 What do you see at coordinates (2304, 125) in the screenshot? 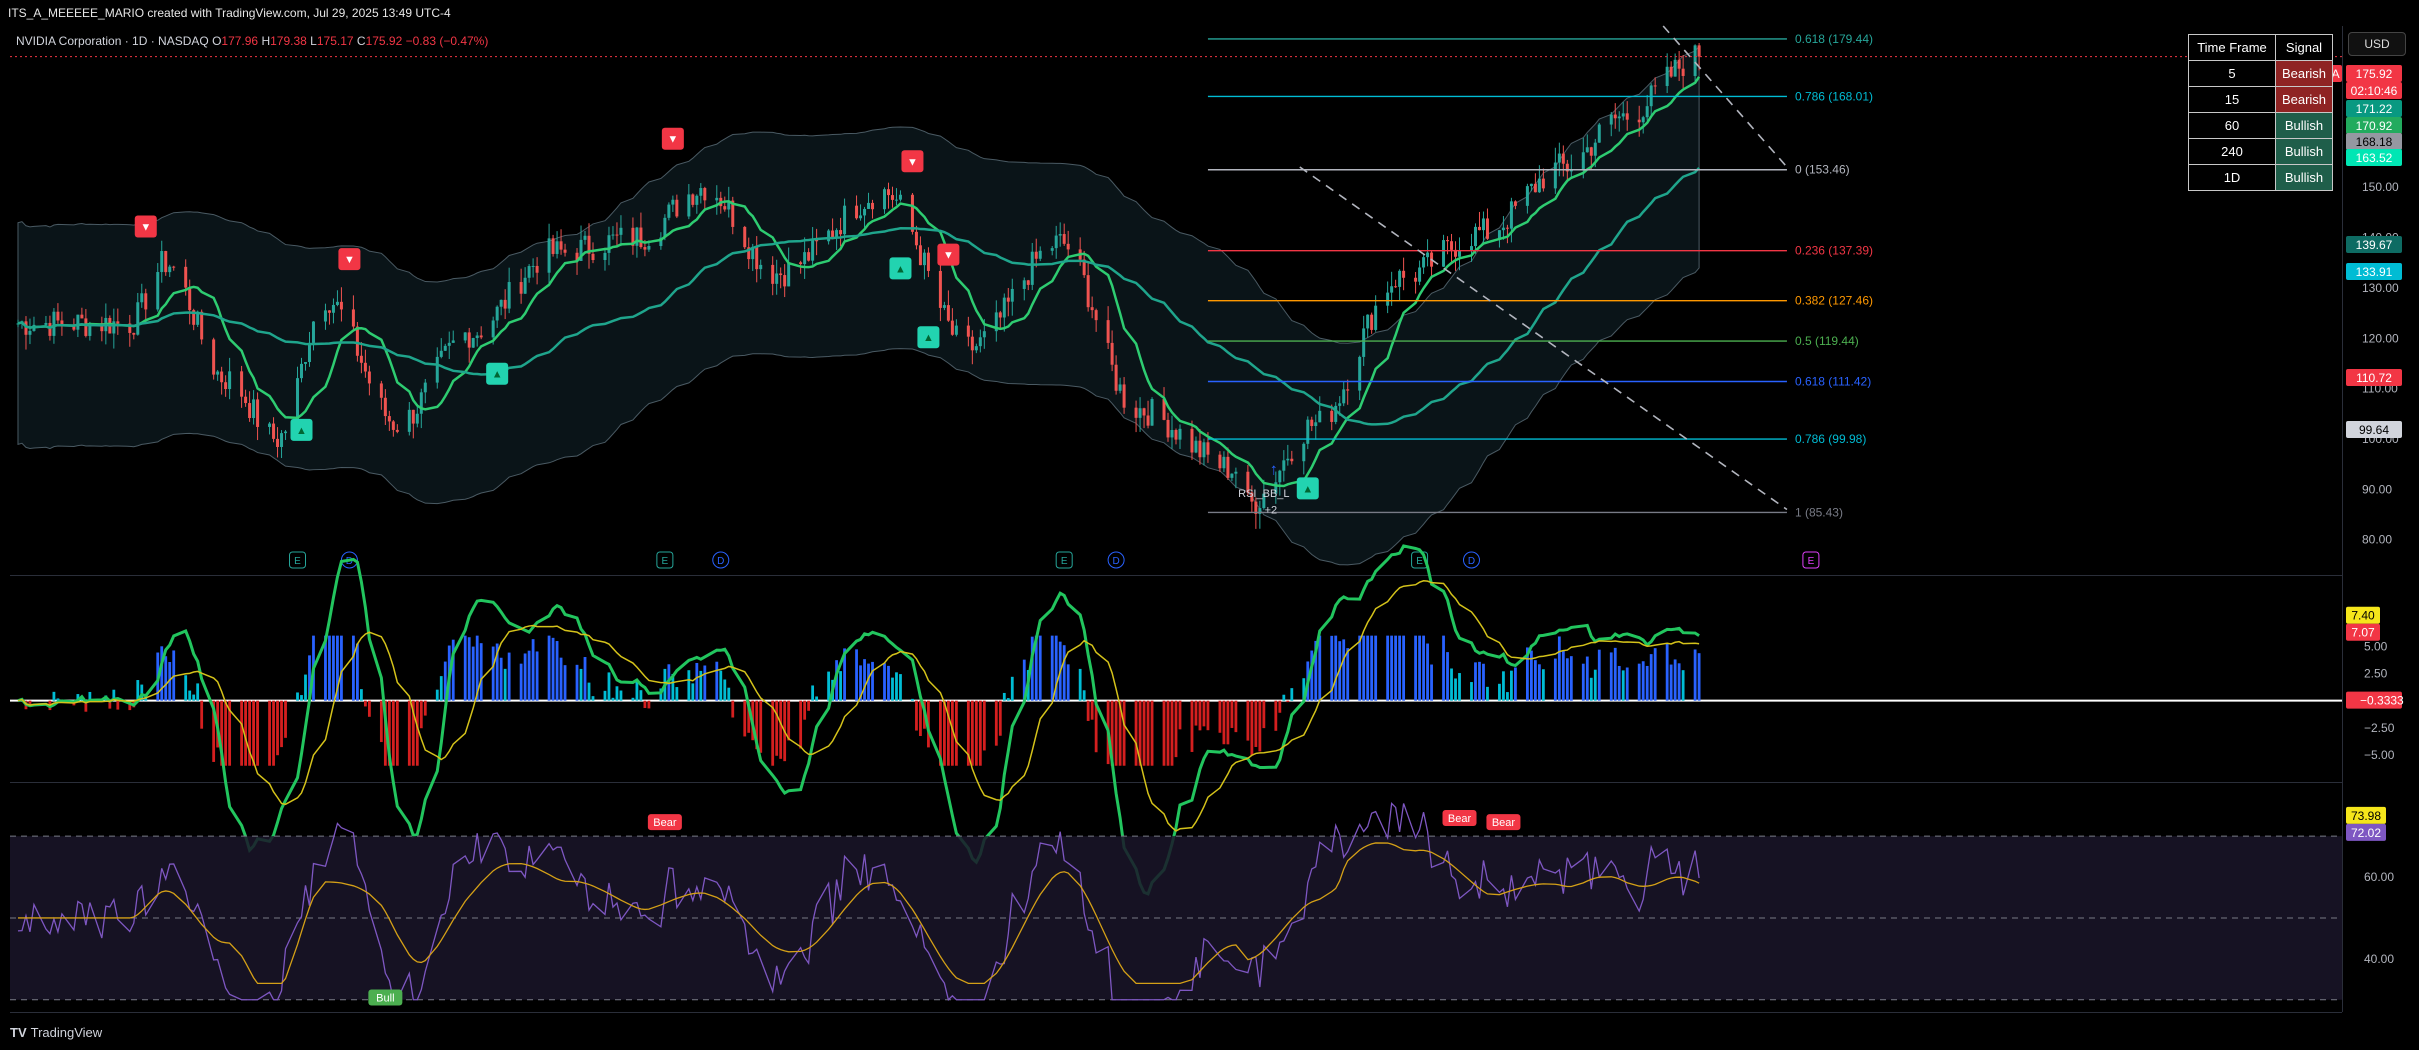
I see `signal-value: Bullish` at bounding box center [2304, 125].